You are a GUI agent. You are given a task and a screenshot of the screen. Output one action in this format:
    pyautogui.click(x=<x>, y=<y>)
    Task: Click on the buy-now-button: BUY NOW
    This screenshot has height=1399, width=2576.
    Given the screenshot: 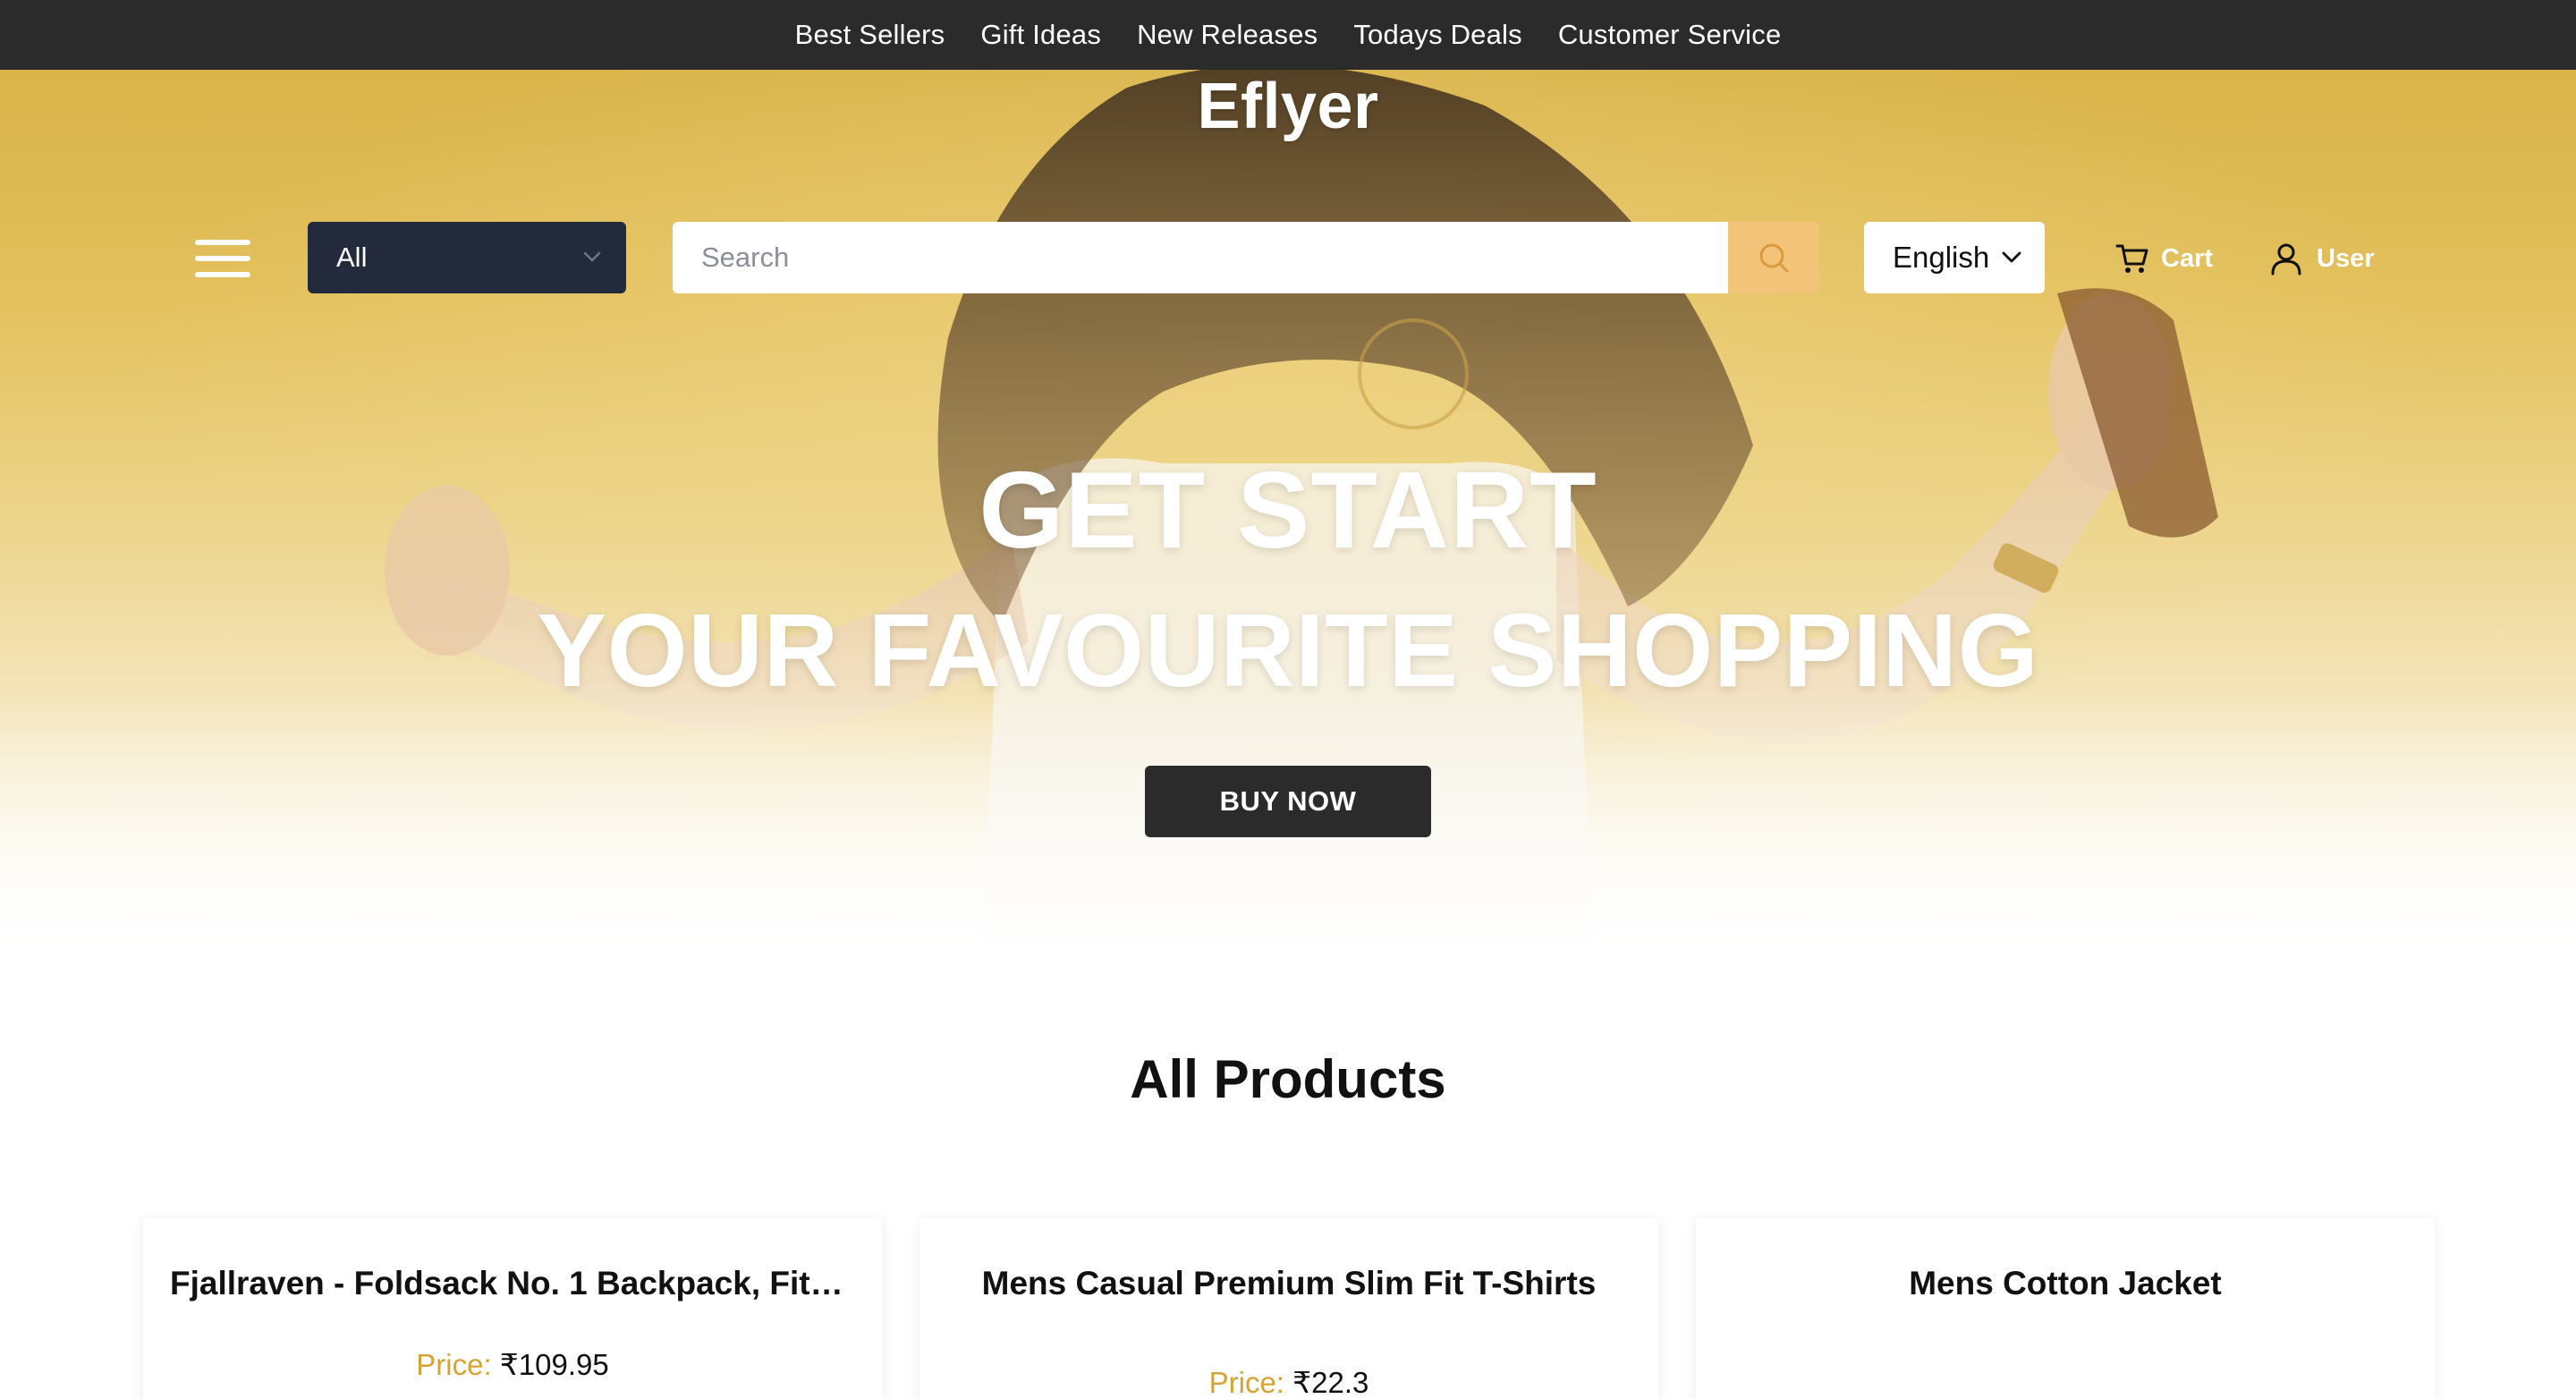 What is the action you would take?
    pyautogui.click(x=1288, y=801)
    